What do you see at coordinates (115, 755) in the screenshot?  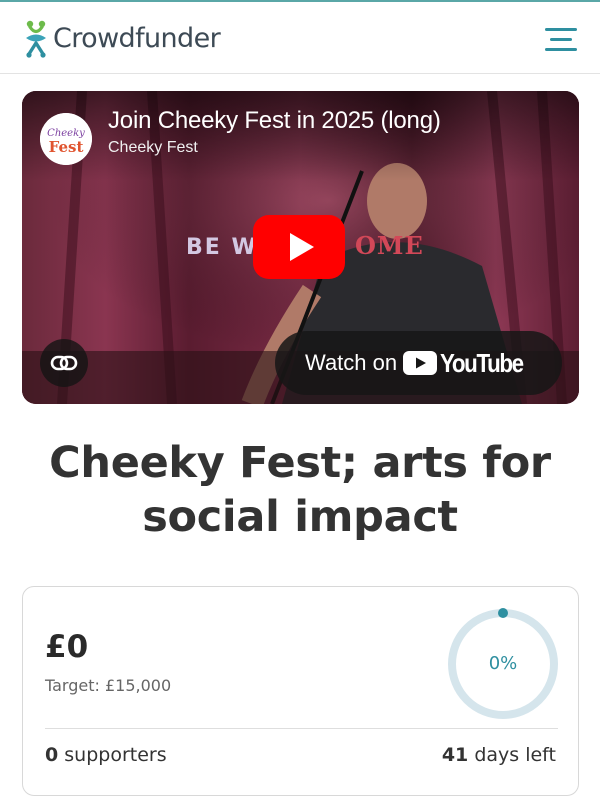 I see `supporters-label: supporters` at bounding box center [115, 755].